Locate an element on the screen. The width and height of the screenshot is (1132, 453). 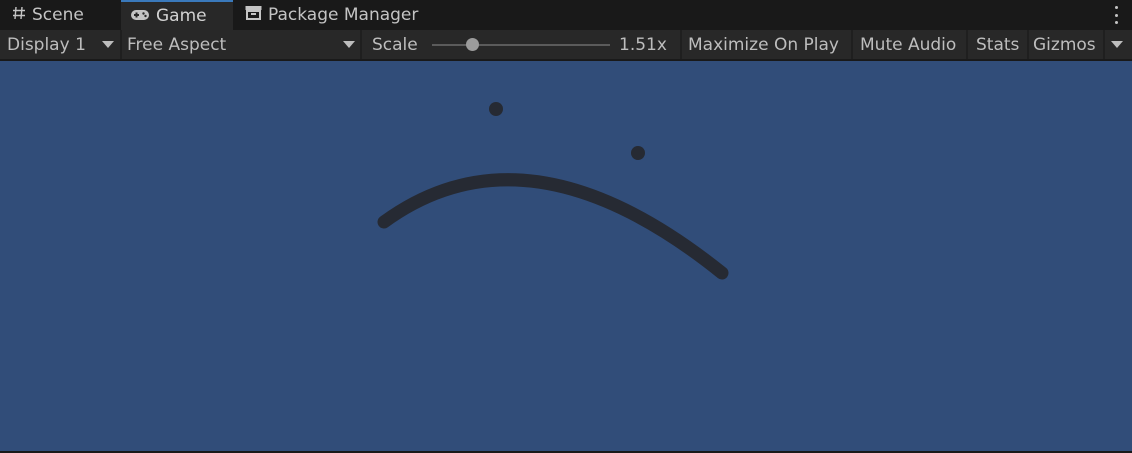
maximize-on-play-label: Maximize On Play is located at coordinates (763, 44).